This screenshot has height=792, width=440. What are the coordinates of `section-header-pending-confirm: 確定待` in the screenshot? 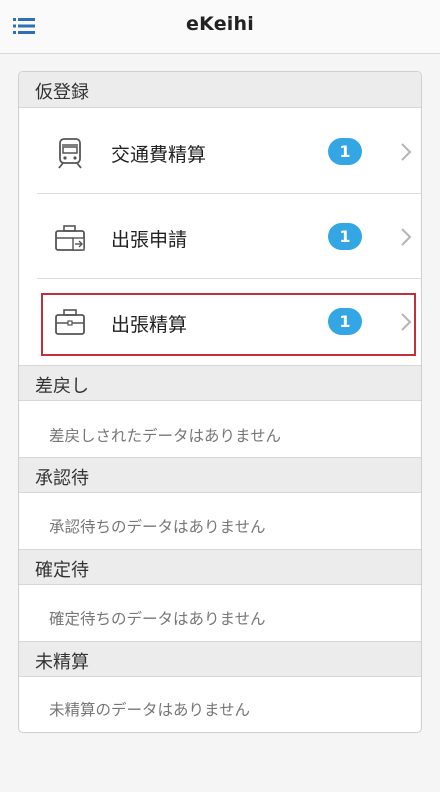 It's located at (220, 567).